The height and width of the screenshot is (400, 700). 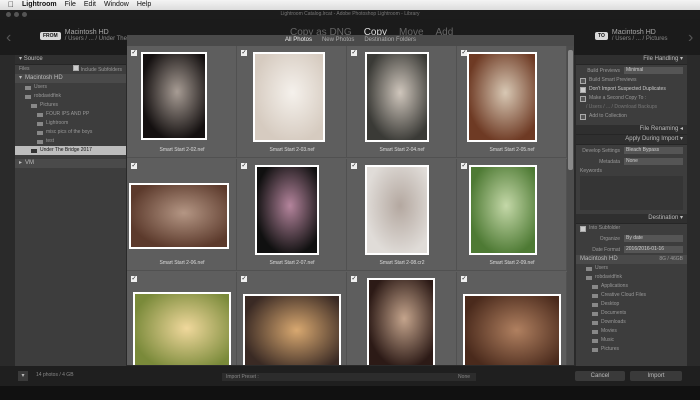 I want to click on photo-cell: ✓ Smart Start 2-03.nef, so click(x=292, y=102).